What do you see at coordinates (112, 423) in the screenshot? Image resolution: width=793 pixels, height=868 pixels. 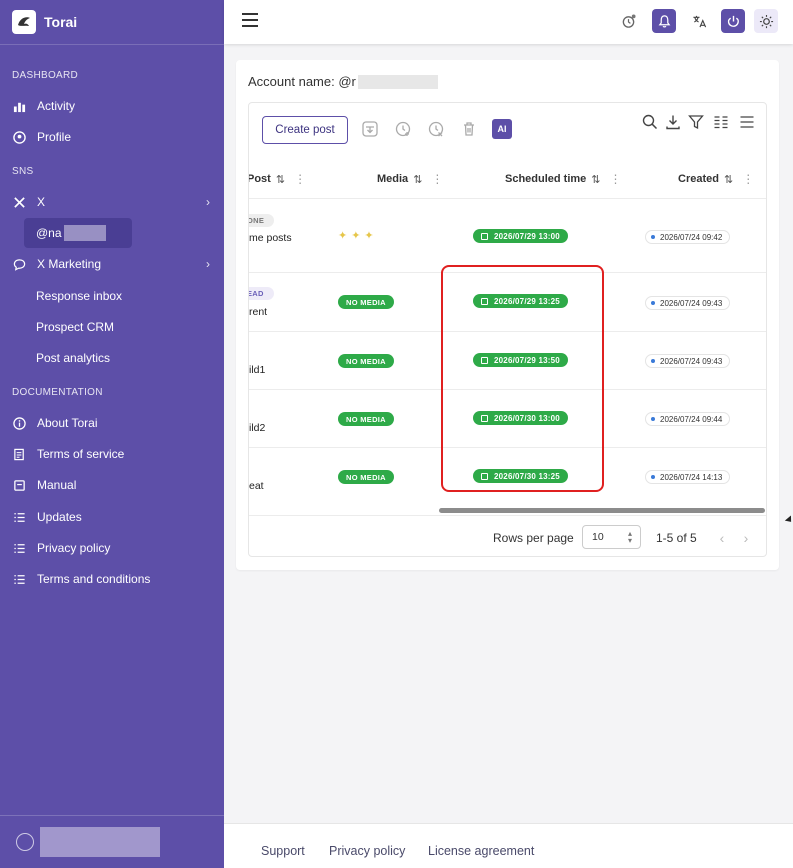 I see `sidebar-item-about: About Torai` at bounding box center [112, 423].